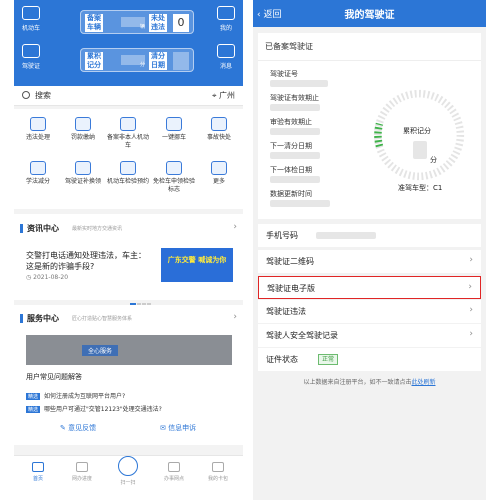 This screenshot has width=499, height=500. What do you see at coordinates (94, 56) in the screenshot?
I see `card2-label-a: 累积` at bounding box center [94, 56].